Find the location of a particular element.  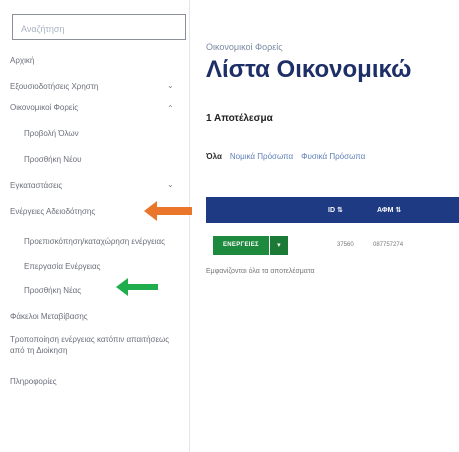

sidebar-item-home: Αρχική is located at coordinates (22, 60).